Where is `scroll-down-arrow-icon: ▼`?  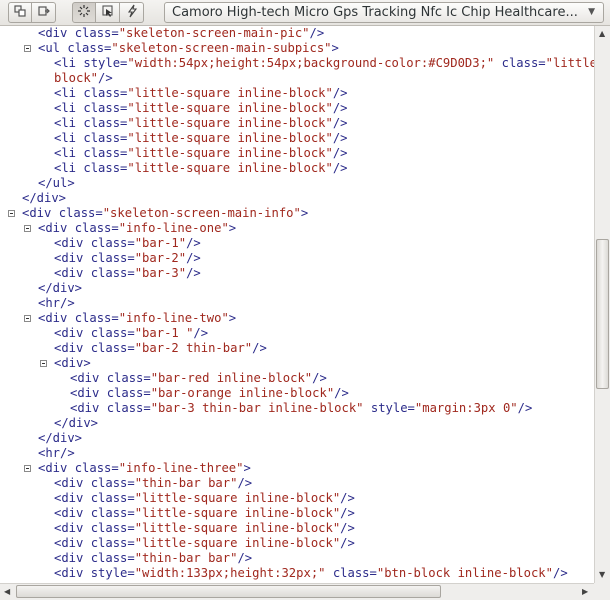
scroll-down-arrow-icon: ▼ is located at coordinates (602, 574).